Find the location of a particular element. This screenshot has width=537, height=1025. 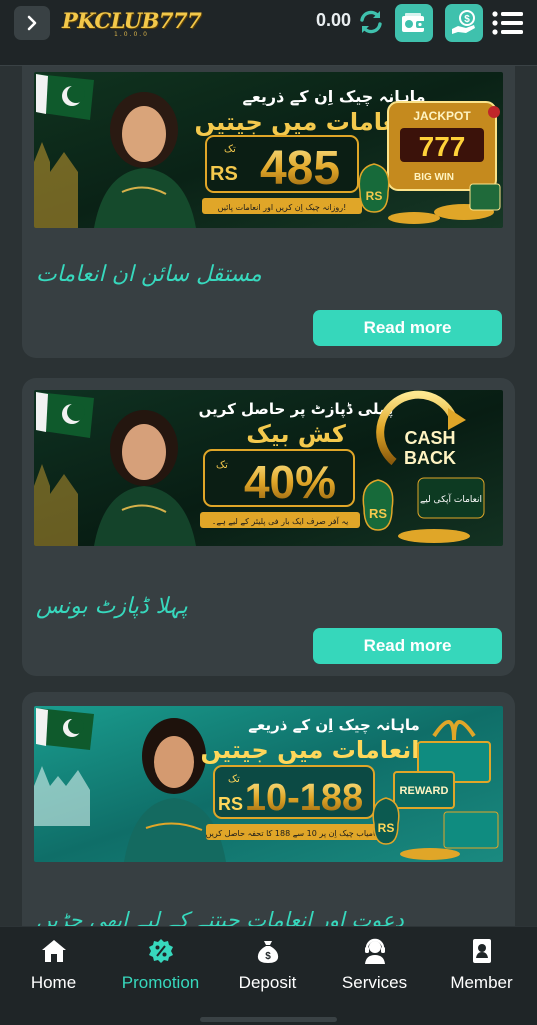

member-card-icon is located at coordinates (481, 951).